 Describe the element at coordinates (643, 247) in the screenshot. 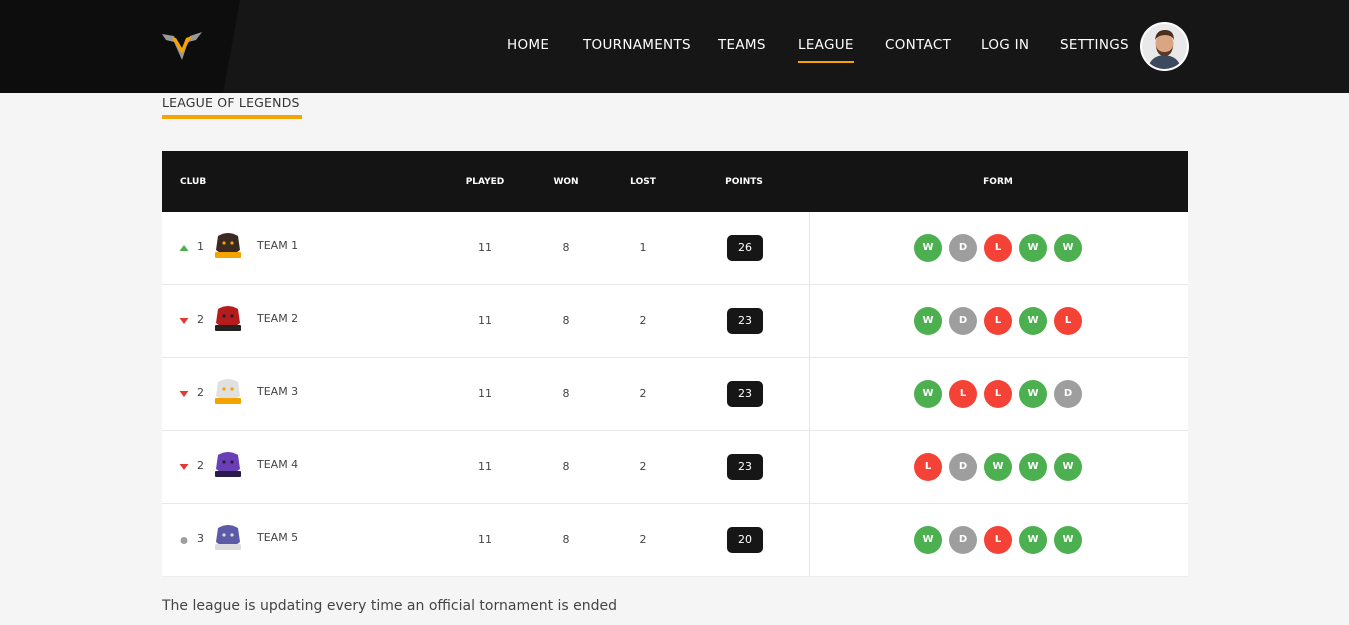

I see `lost-value: 1` at that location.